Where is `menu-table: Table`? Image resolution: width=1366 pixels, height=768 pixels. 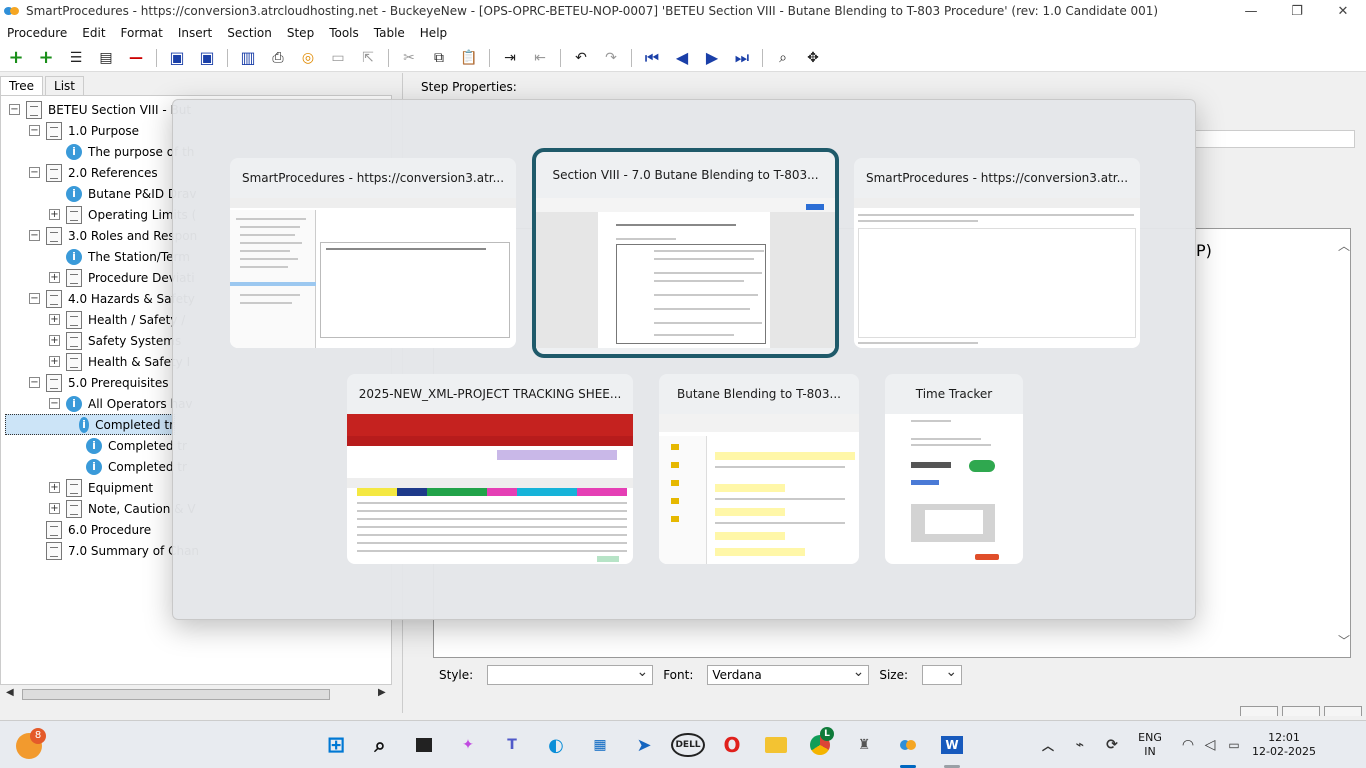 menu-table: Table is located at coordinates (389, 33).